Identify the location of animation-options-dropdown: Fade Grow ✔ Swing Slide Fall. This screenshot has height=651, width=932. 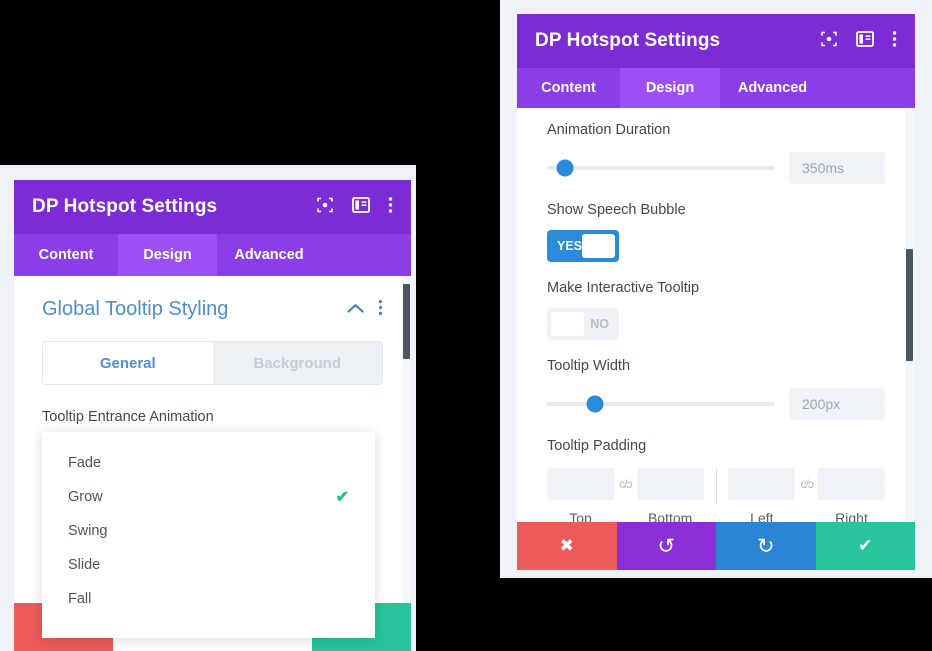
(208, 535).